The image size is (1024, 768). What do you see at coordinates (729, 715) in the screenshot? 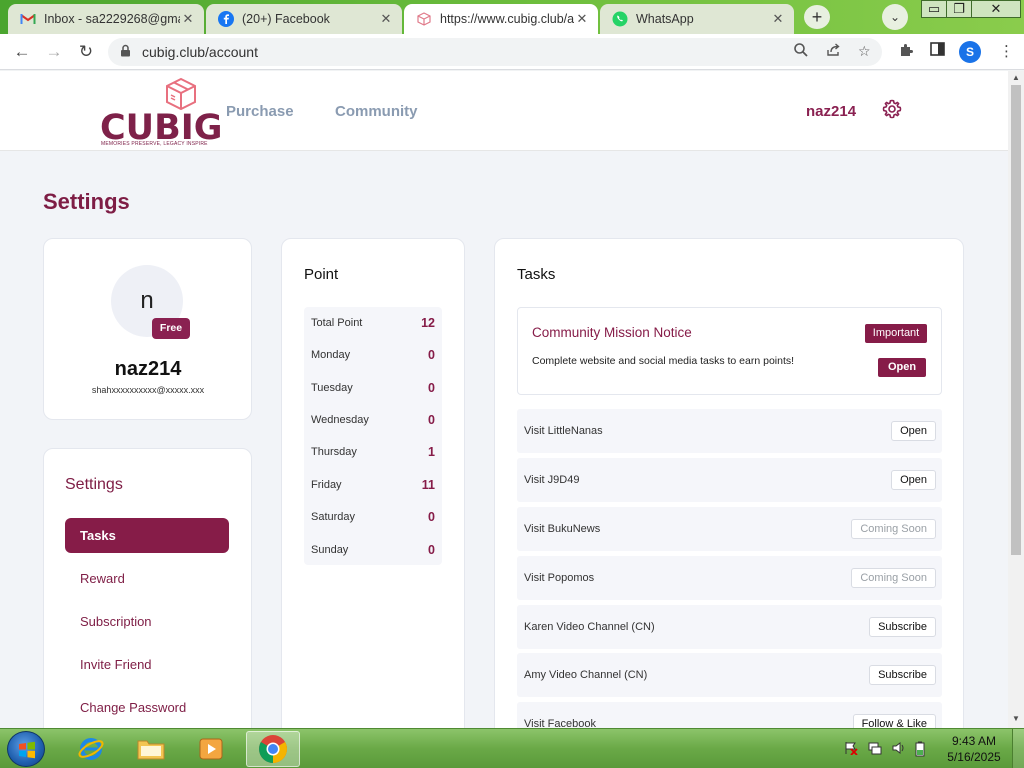
I see `task-row: Visit Facebook Follow & Like` at bounding box center [729, 715].